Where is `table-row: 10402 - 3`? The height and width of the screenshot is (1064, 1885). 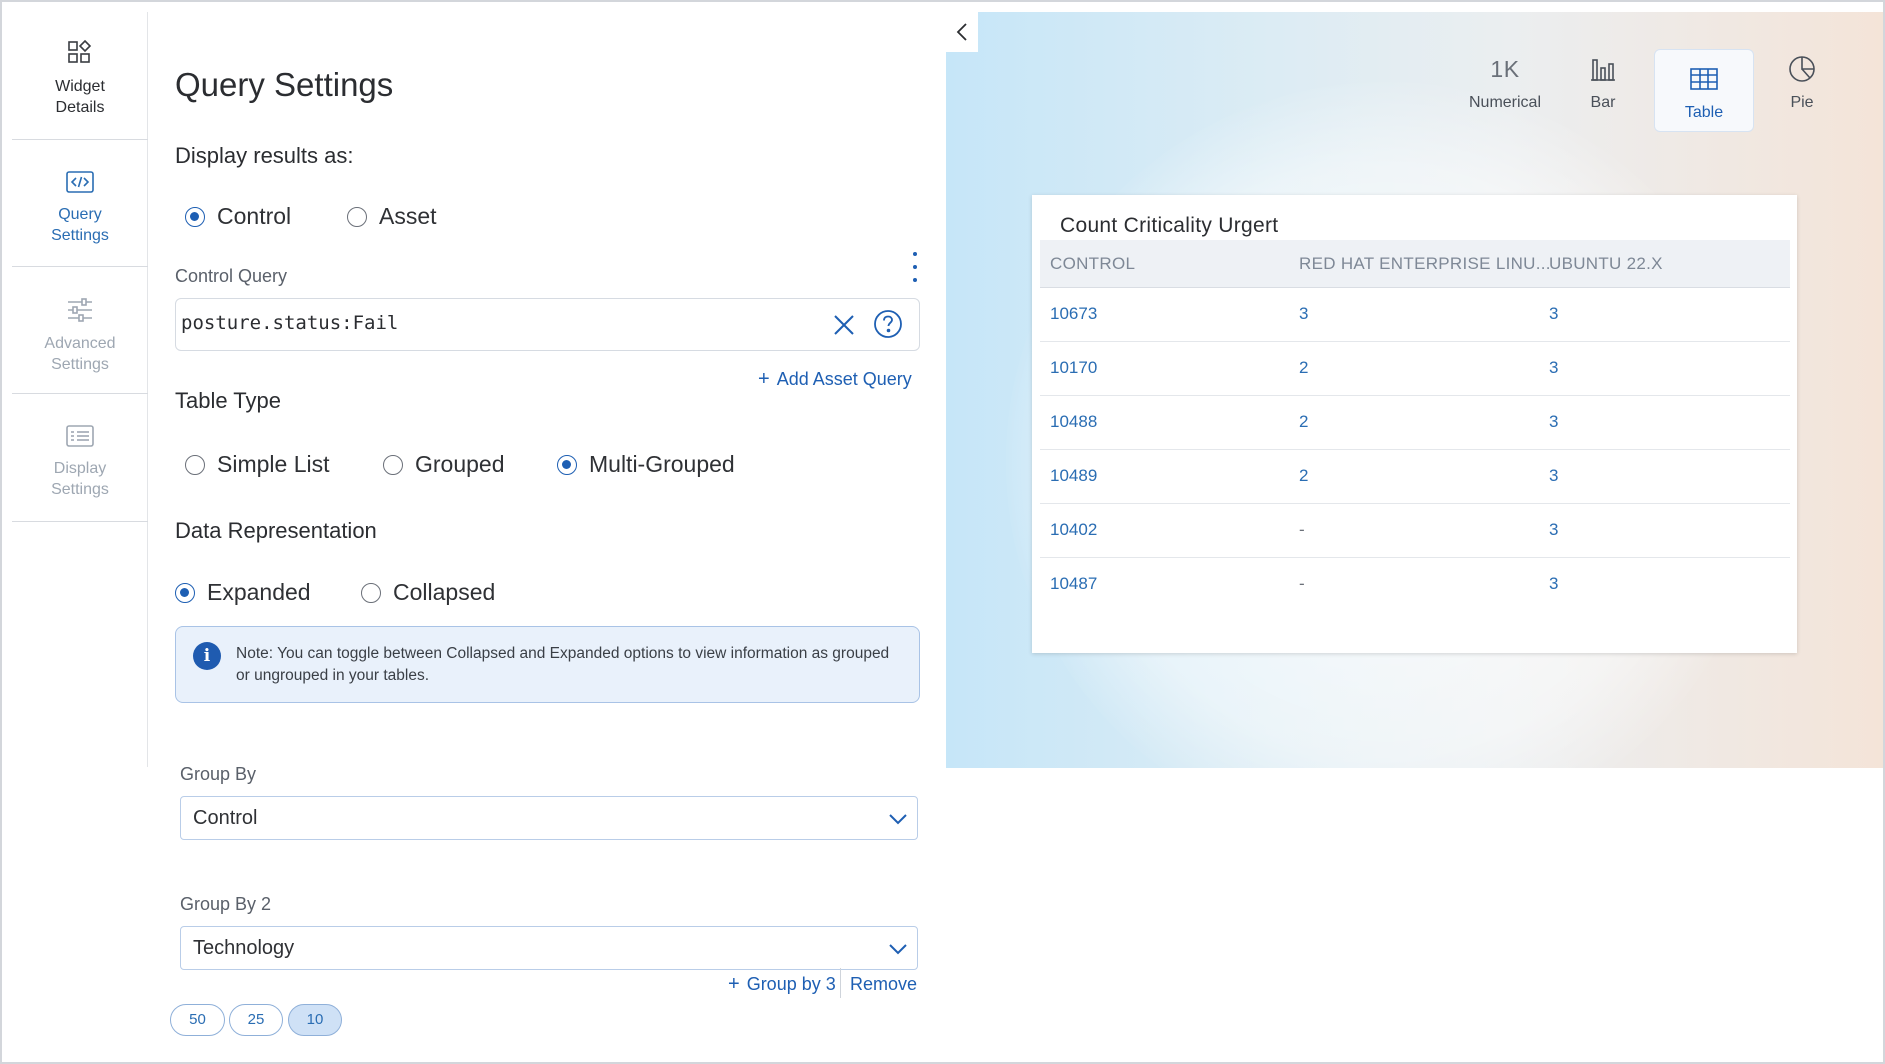 table-row: 10402 - 3 is located at coordinates (1415, 531).